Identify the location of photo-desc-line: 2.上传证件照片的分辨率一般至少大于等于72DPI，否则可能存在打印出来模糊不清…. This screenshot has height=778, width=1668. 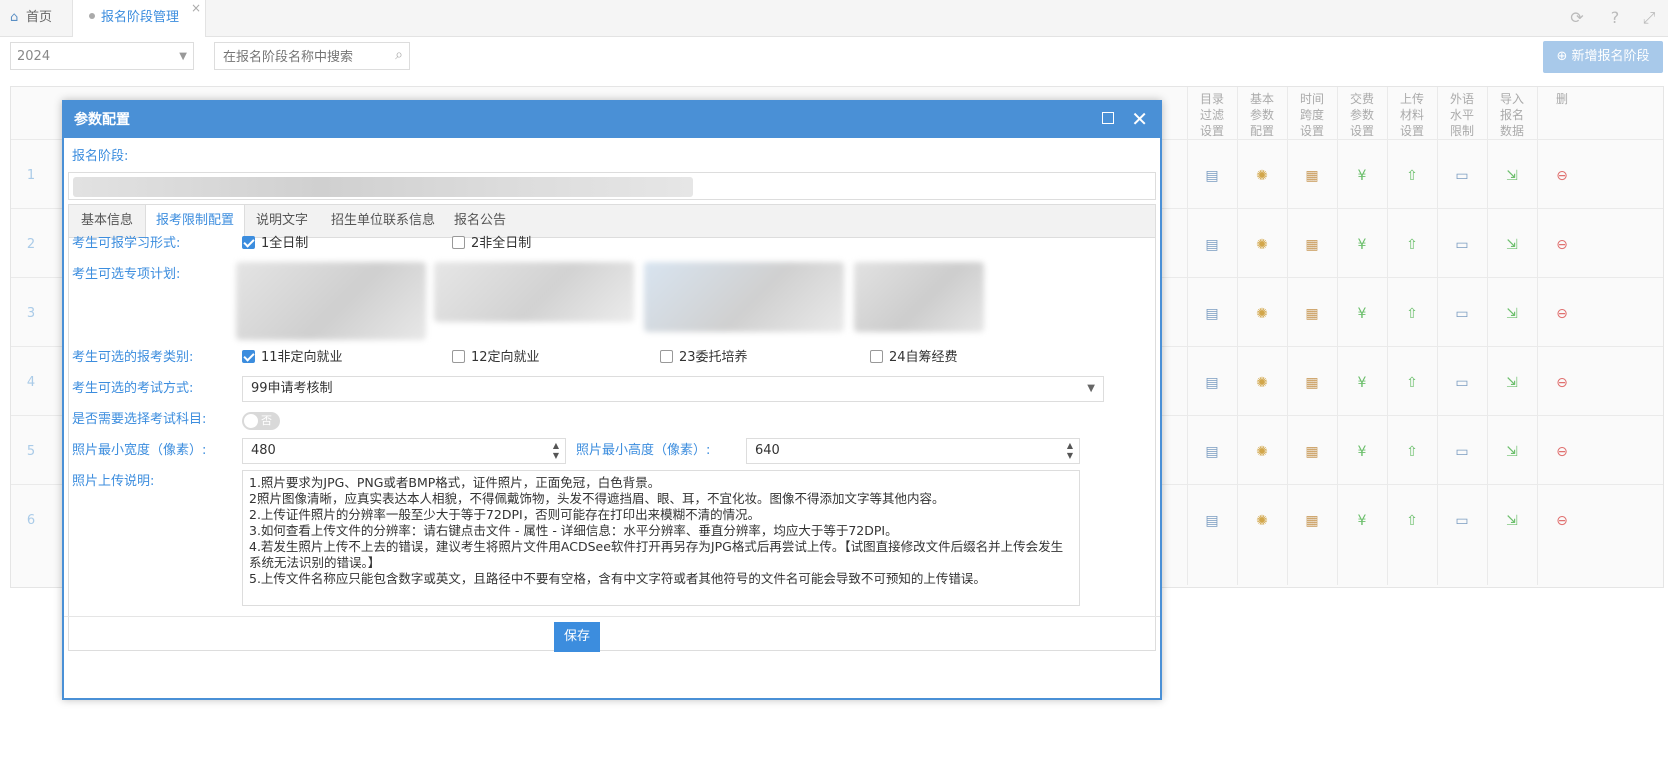
(505, 514).